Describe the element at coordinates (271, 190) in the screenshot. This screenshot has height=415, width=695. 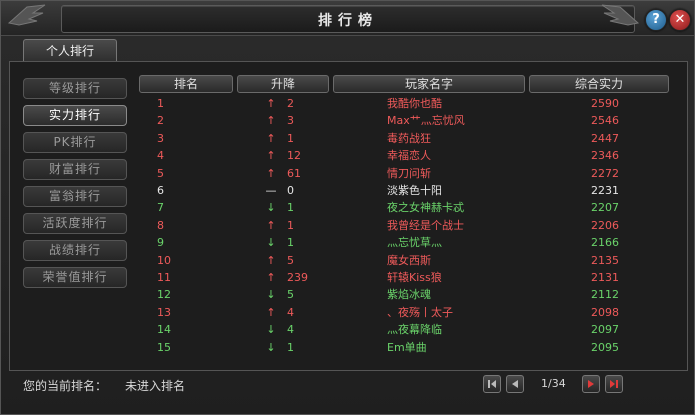
I see `trend-arrow-icon: —` at that location.